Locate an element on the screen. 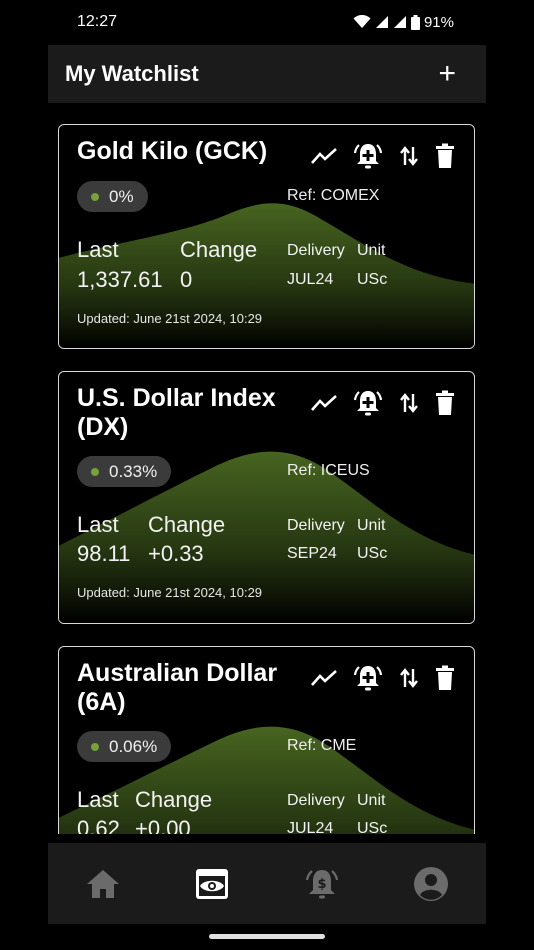 The height and width of the screenshot is (950, 534). nav-account is located at coordinates (431, 884).